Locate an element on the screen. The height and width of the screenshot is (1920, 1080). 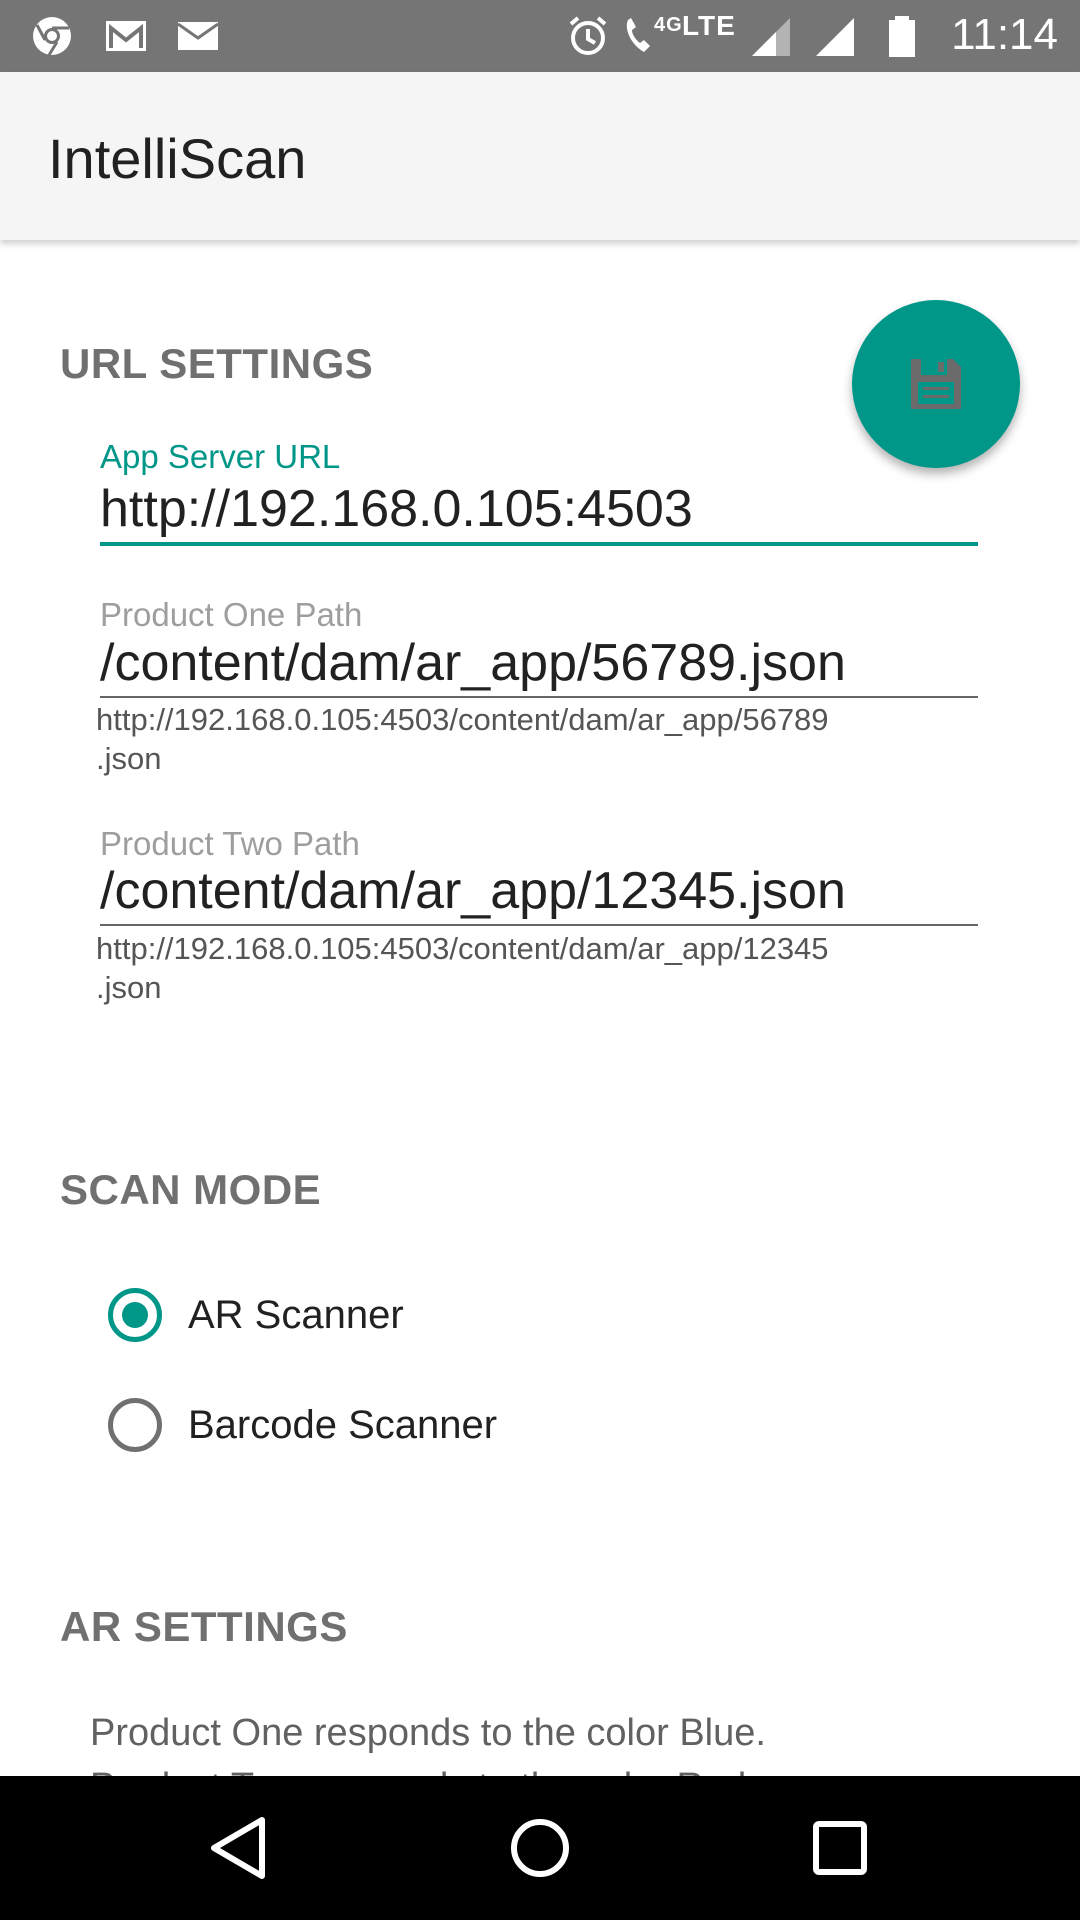
radio-ar-scanner: AR Scanner is located at coordinates (256, 1315).